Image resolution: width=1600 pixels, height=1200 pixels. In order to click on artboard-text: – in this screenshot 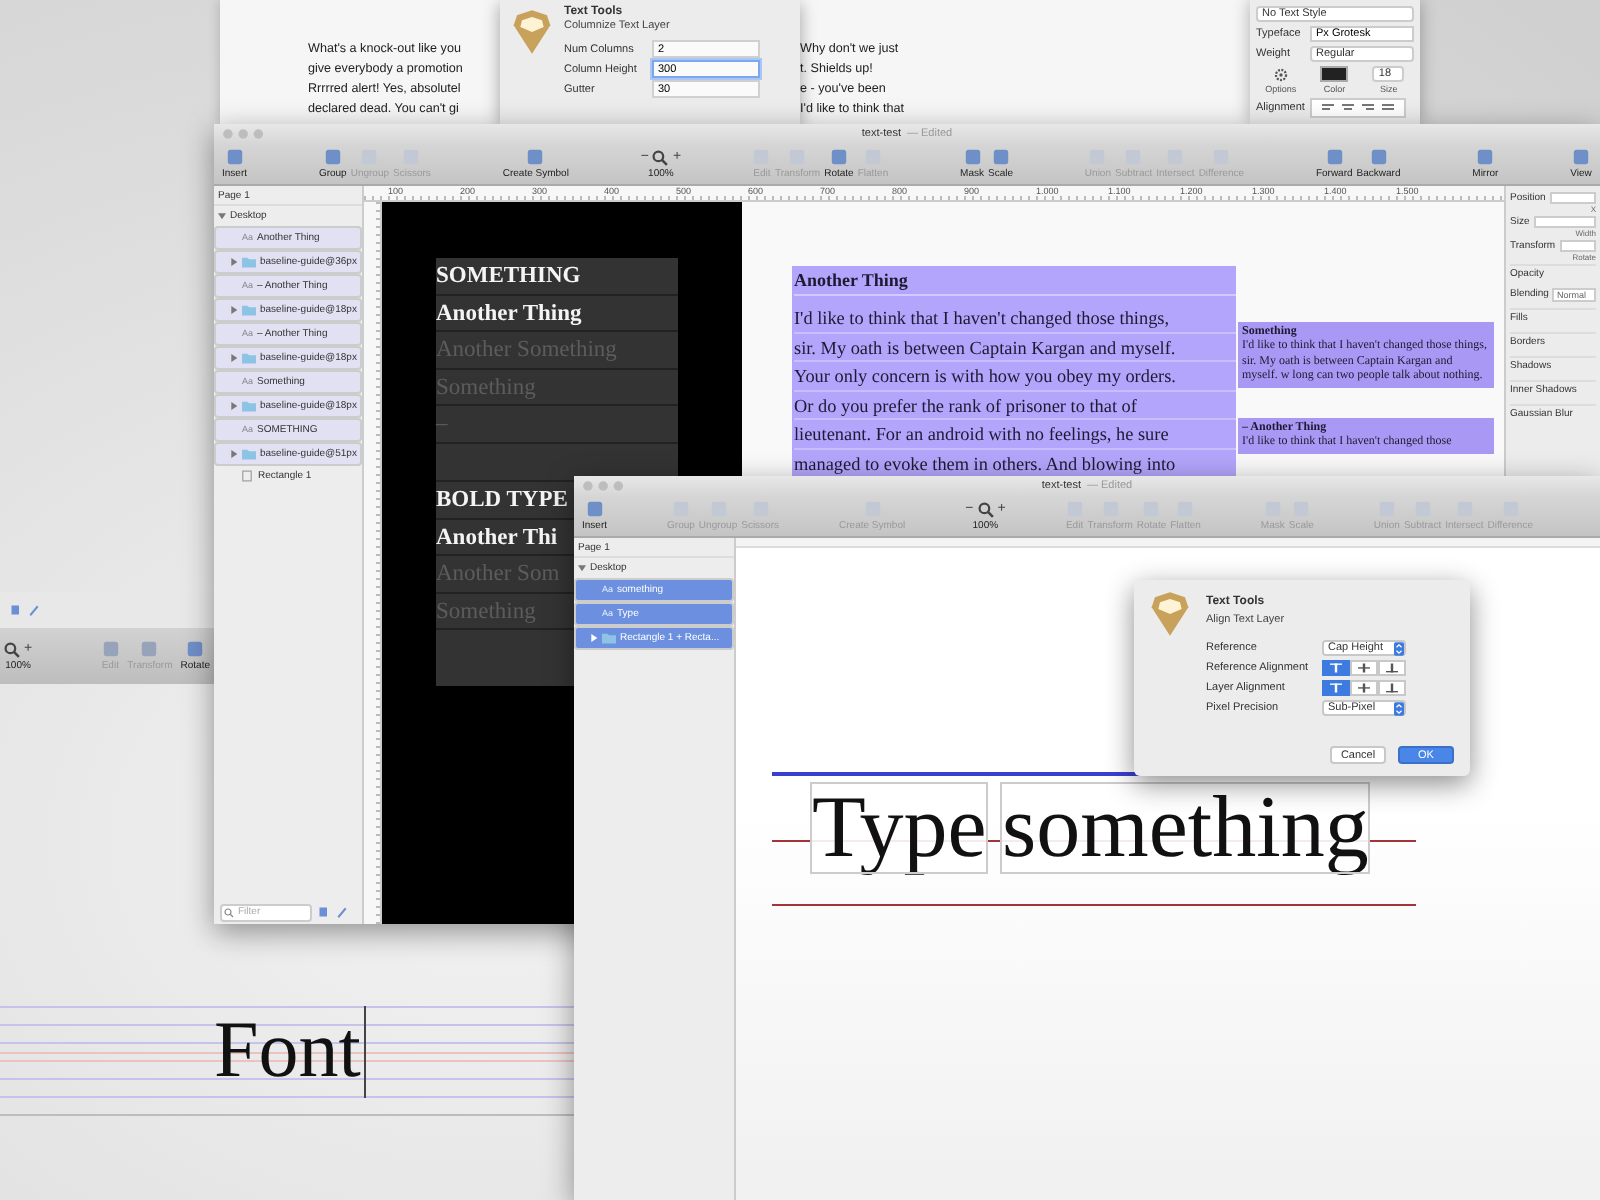, I will do `click(557, 425)`.